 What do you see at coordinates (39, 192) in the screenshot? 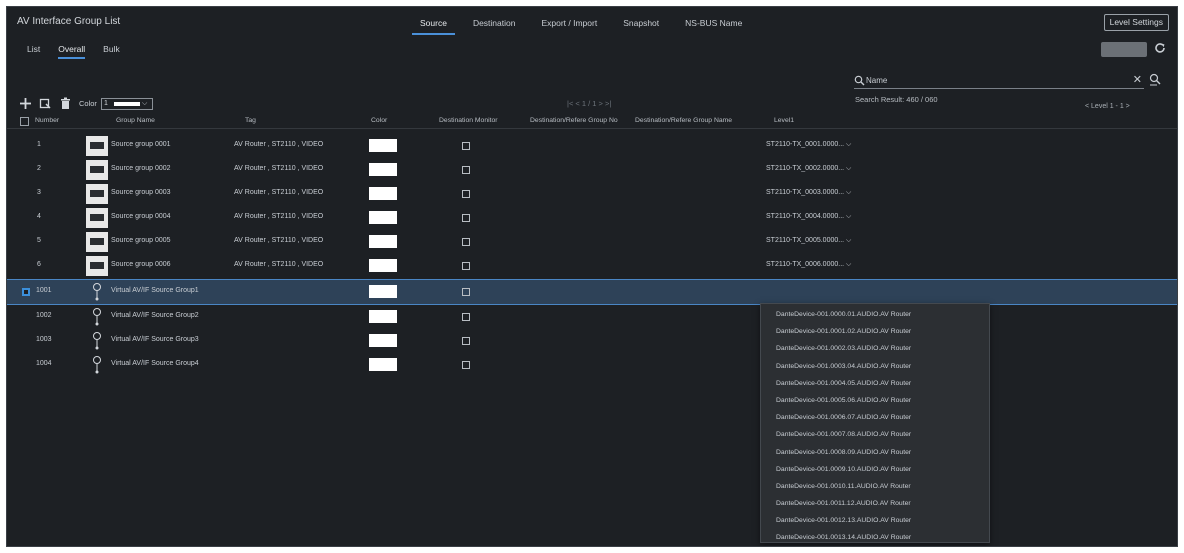
I see `row-number: 3` at bounding box center [39, 192].